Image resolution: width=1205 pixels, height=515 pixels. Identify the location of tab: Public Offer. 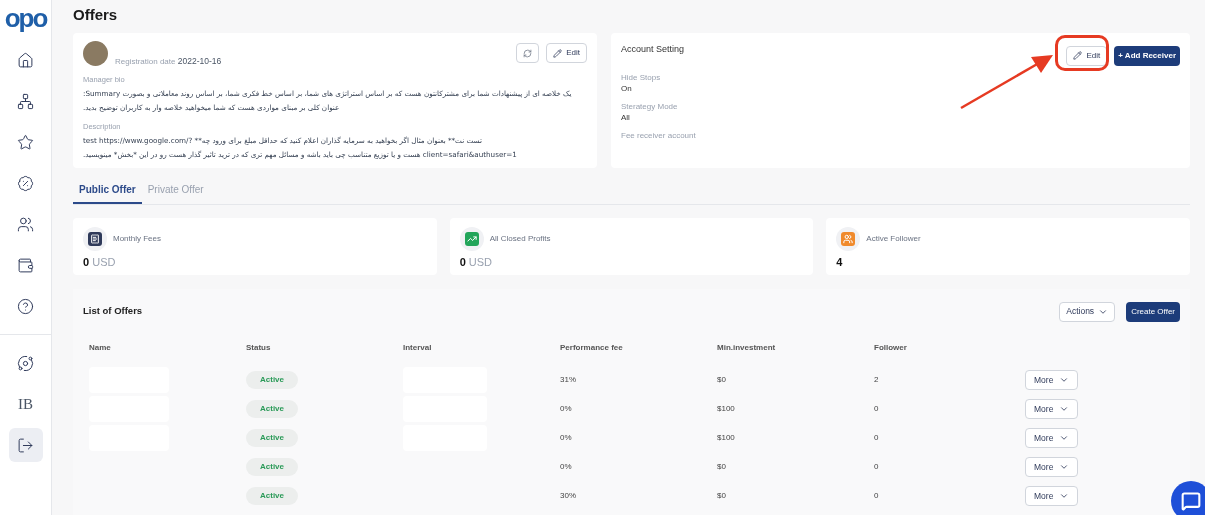
(107, 192).